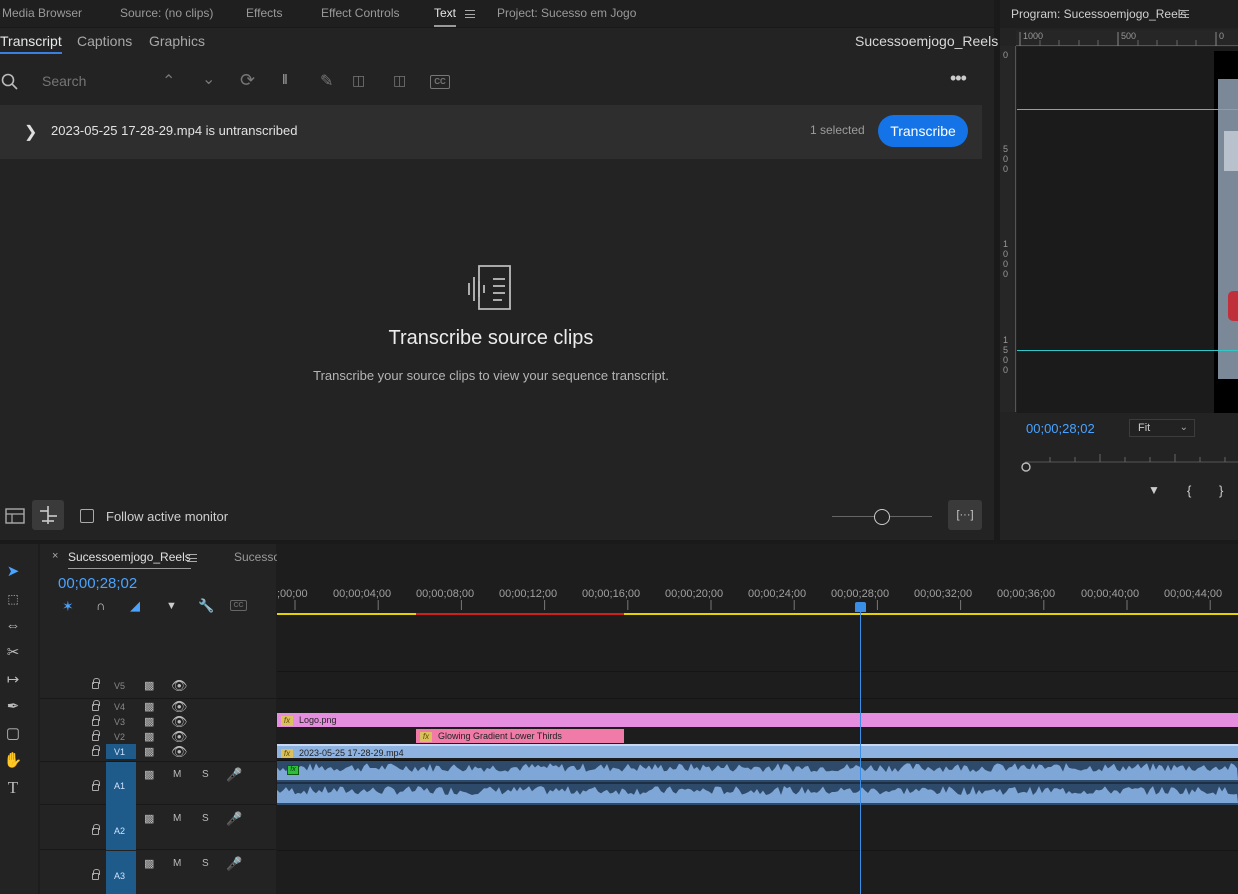 The width and height of the screenshot is (1238, 894). I want to click on timeline-timecode: 00;00;28;02, so click(97, 583).